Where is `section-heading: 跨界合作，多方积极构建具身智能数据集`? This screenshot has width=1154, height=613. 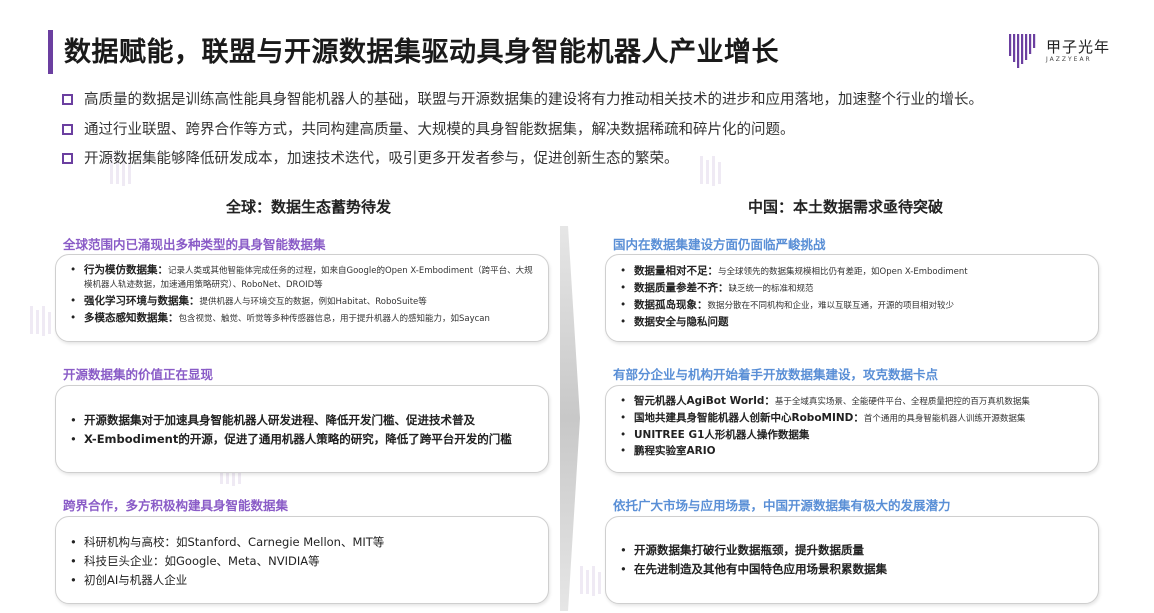 section-heading: 跨界合作，多方积极构建具身智能数据集 is located at coordinates (176, 505).